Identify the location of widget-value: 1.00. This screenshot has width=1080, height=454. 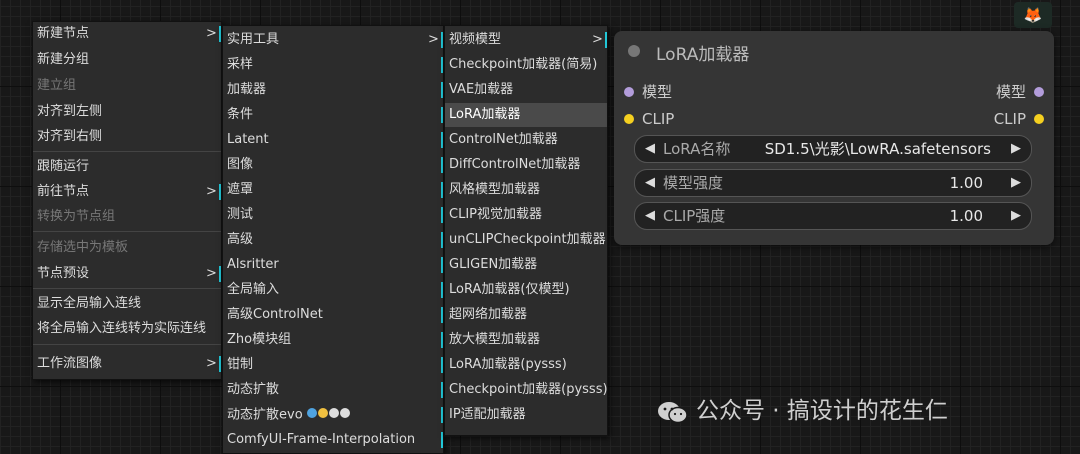
(966, 216).